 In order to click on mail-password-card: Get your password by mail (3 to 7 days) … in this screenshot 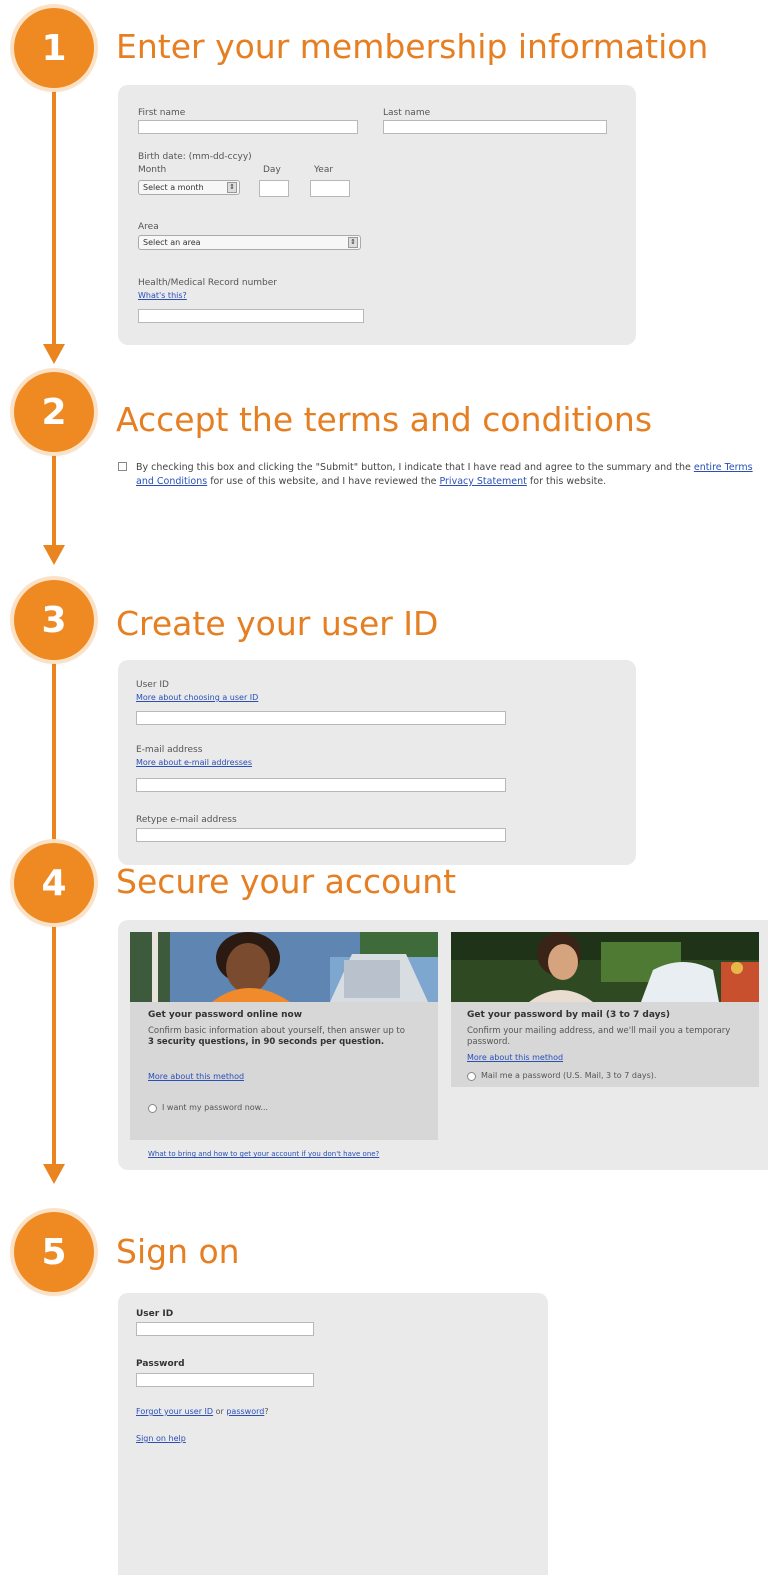, I will do `click(605, 1009)`.